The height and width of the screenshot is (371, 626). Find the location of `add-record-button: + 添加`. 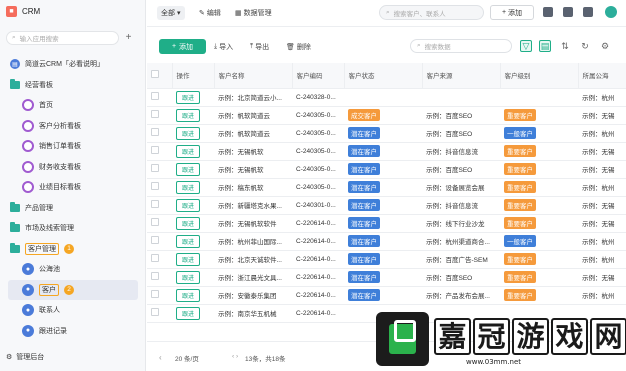

add-record-button: + 添加 is located at coordinates (182, 46).